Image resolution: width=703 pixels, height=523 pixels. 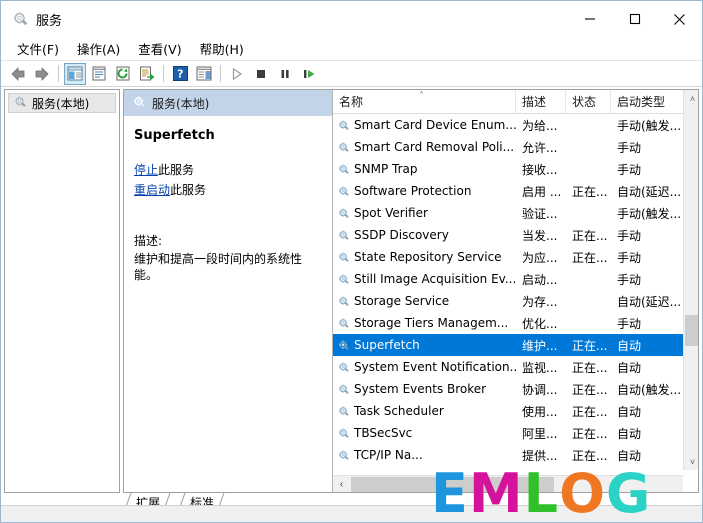 I want to click on forward-arrow-icon, so click(x=42, y=74).